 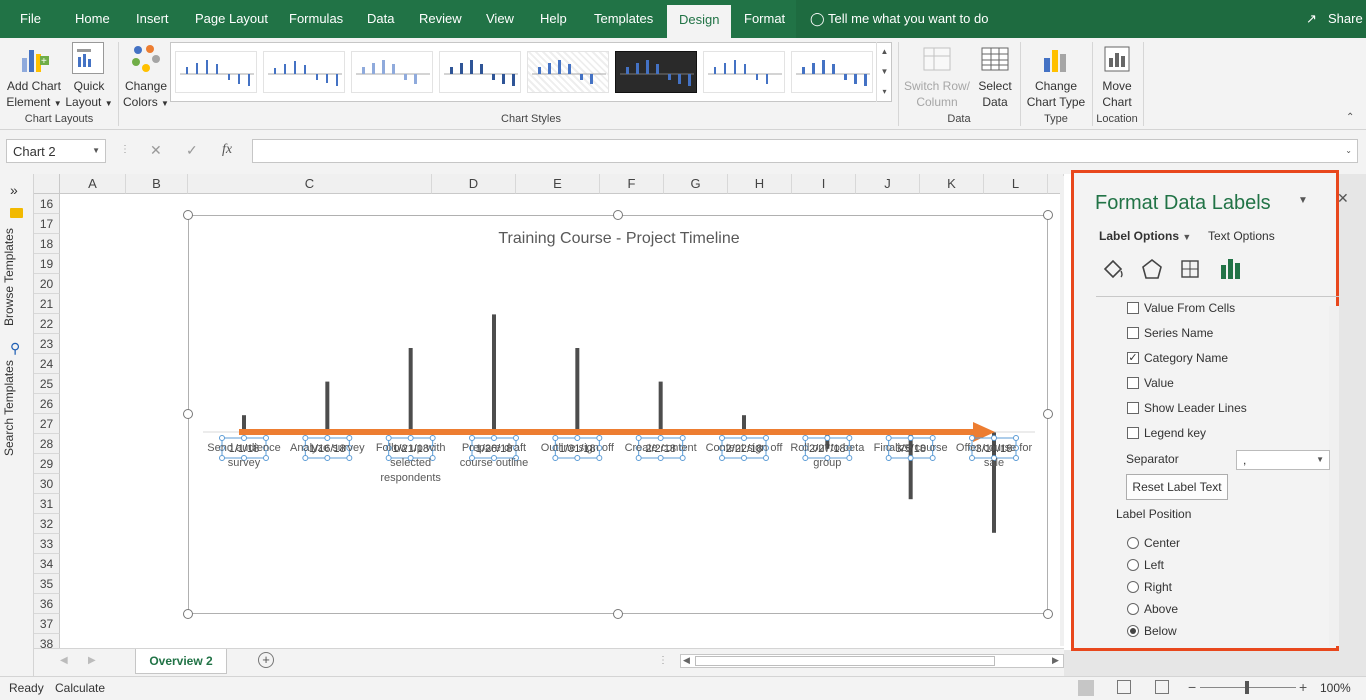 What do you see at coordinates (47, 524) in the screenshot?
I see `row-header: 32` at bounding box center [47, 524].